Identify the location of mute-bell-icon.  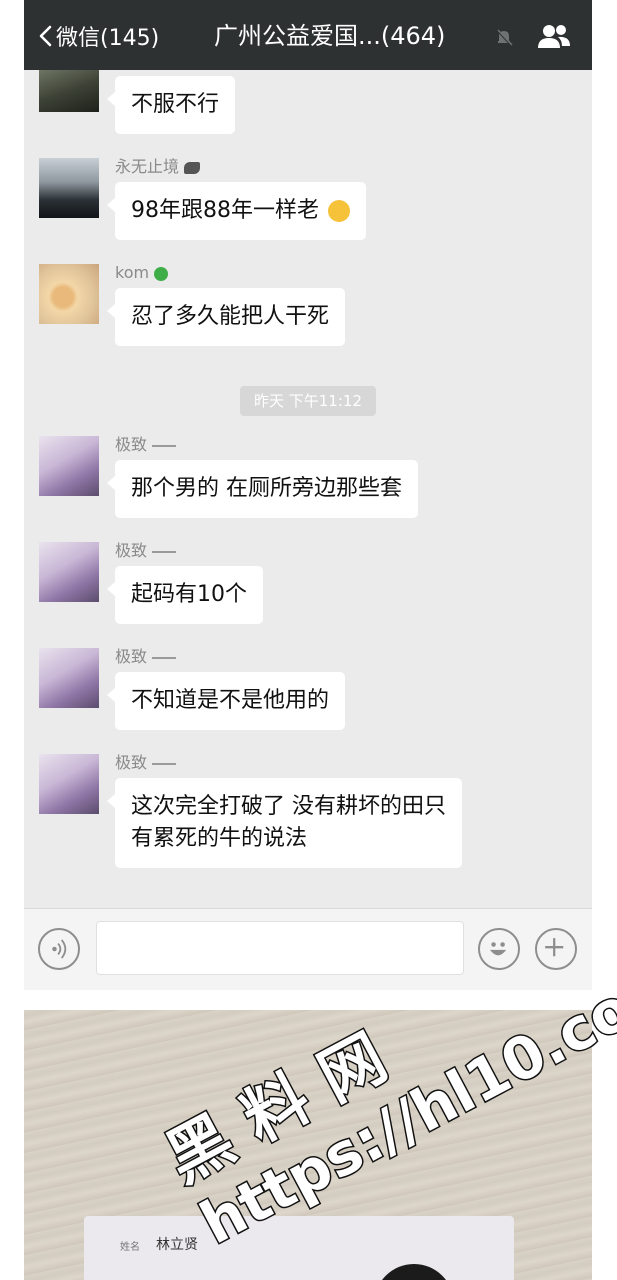
(504, 37).